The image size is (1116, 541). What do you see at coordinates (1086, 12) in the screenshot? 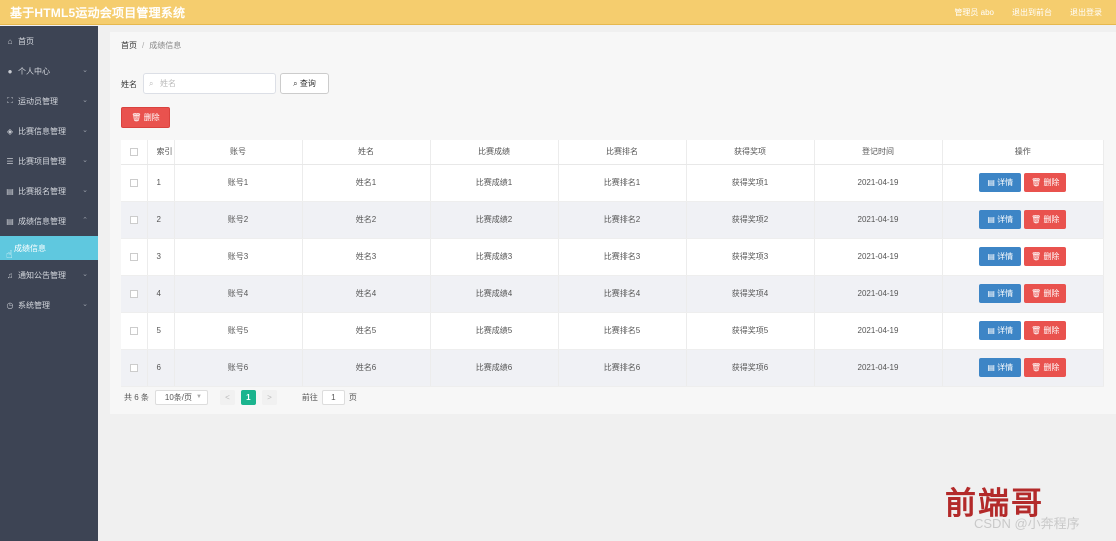
I see `logout-link: 退出登录` at bounding box center [1086, 12].